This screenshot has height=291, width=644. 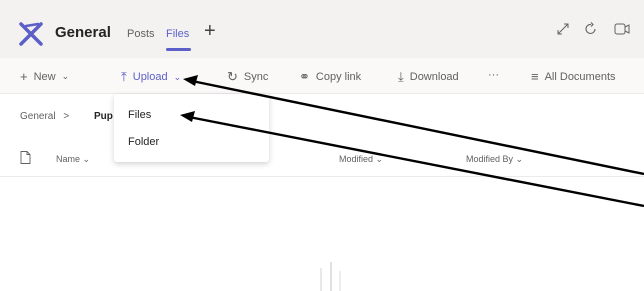 I want to click on copy-link-button: ⚭ Copy link, so click(x=330, y=77).